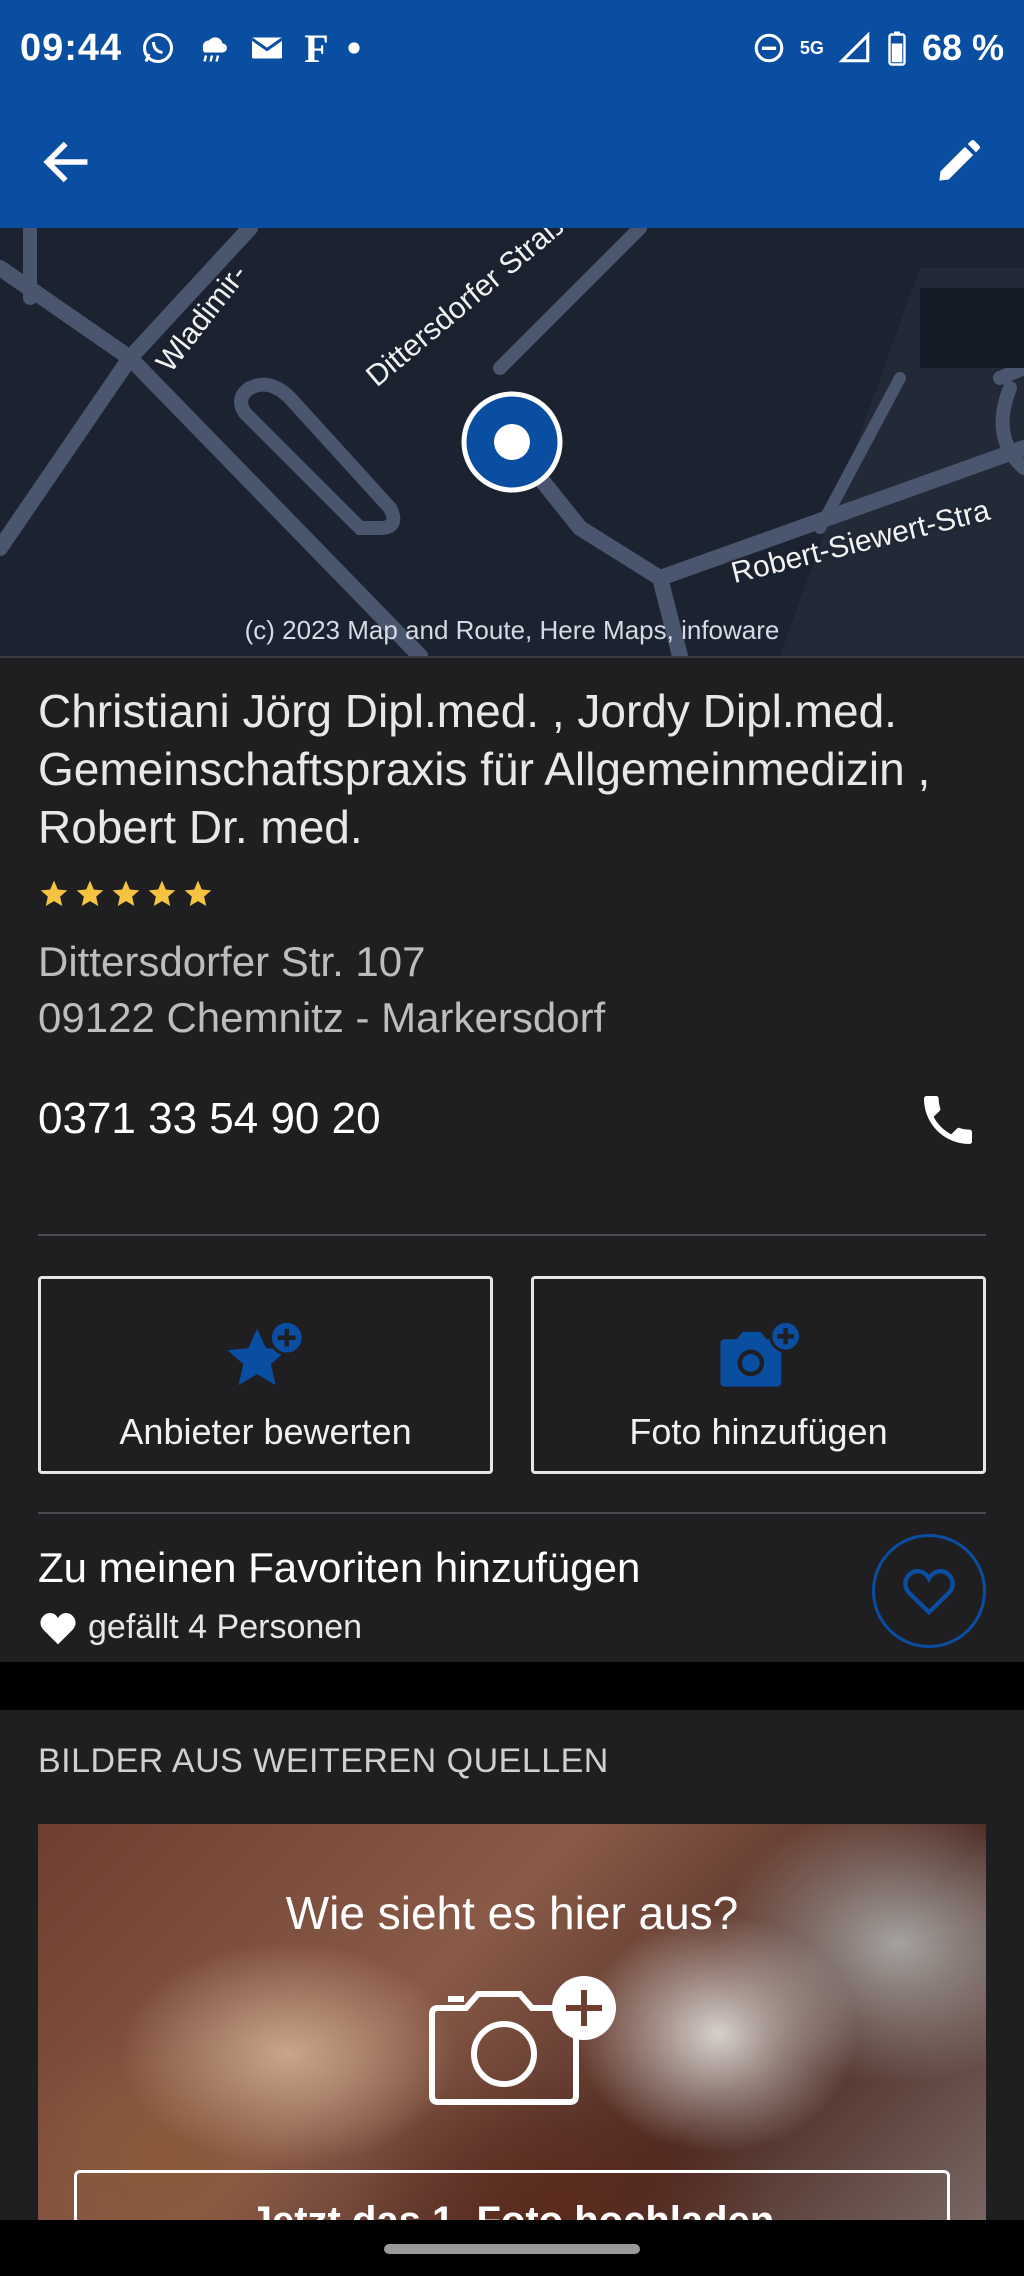 The height and width of the screenshot is (2276, 1024). I want to click on add-photo-button: Foto hinzufügen, so click(758, 1375).